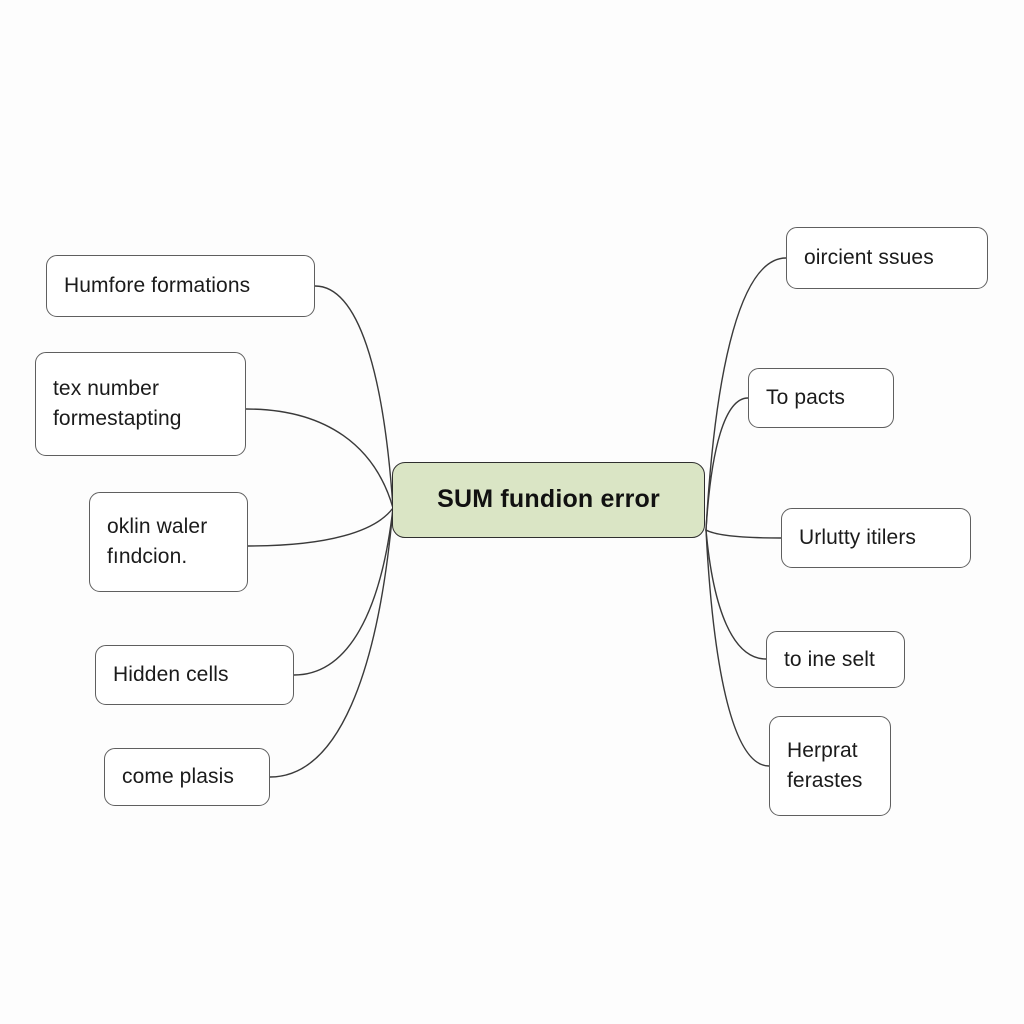 The width and height of the screenshot is (1024, 1024). What do you see at coordinates (157, 541) in the screenshot?
I see `left-node-3-label: oklin waler fındcion.` at bounding box center [157, 541].